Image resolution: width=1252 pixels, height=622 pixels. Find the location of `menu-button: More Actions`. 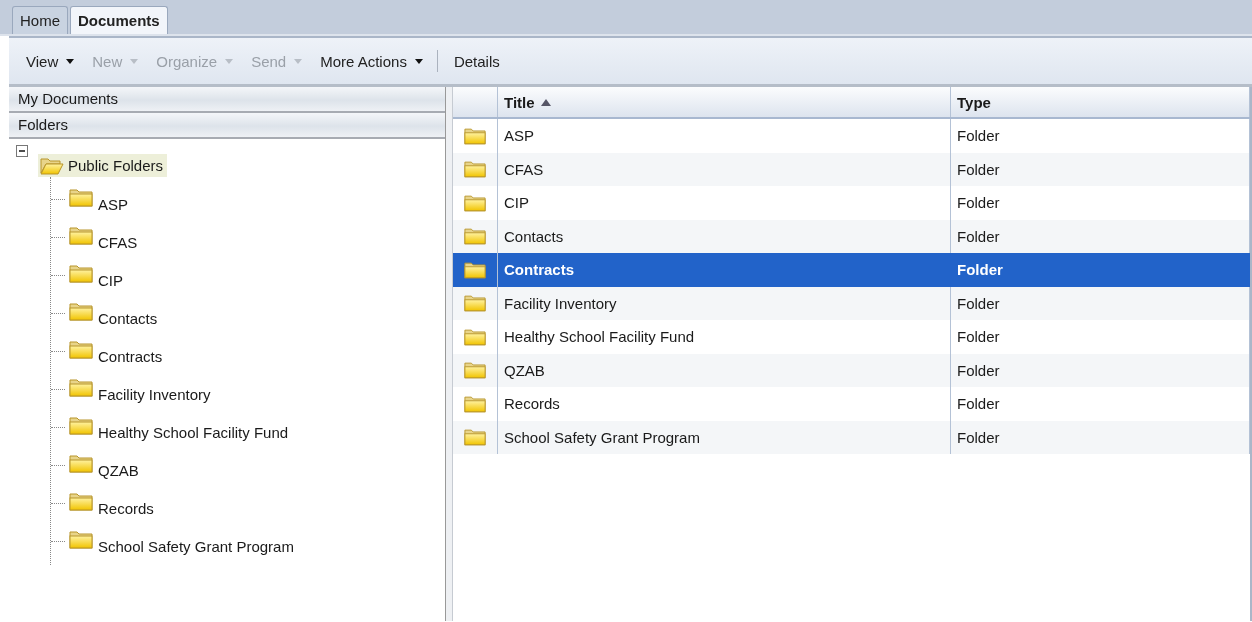

menu-button: More Actions is located at coordinates (371, 61).